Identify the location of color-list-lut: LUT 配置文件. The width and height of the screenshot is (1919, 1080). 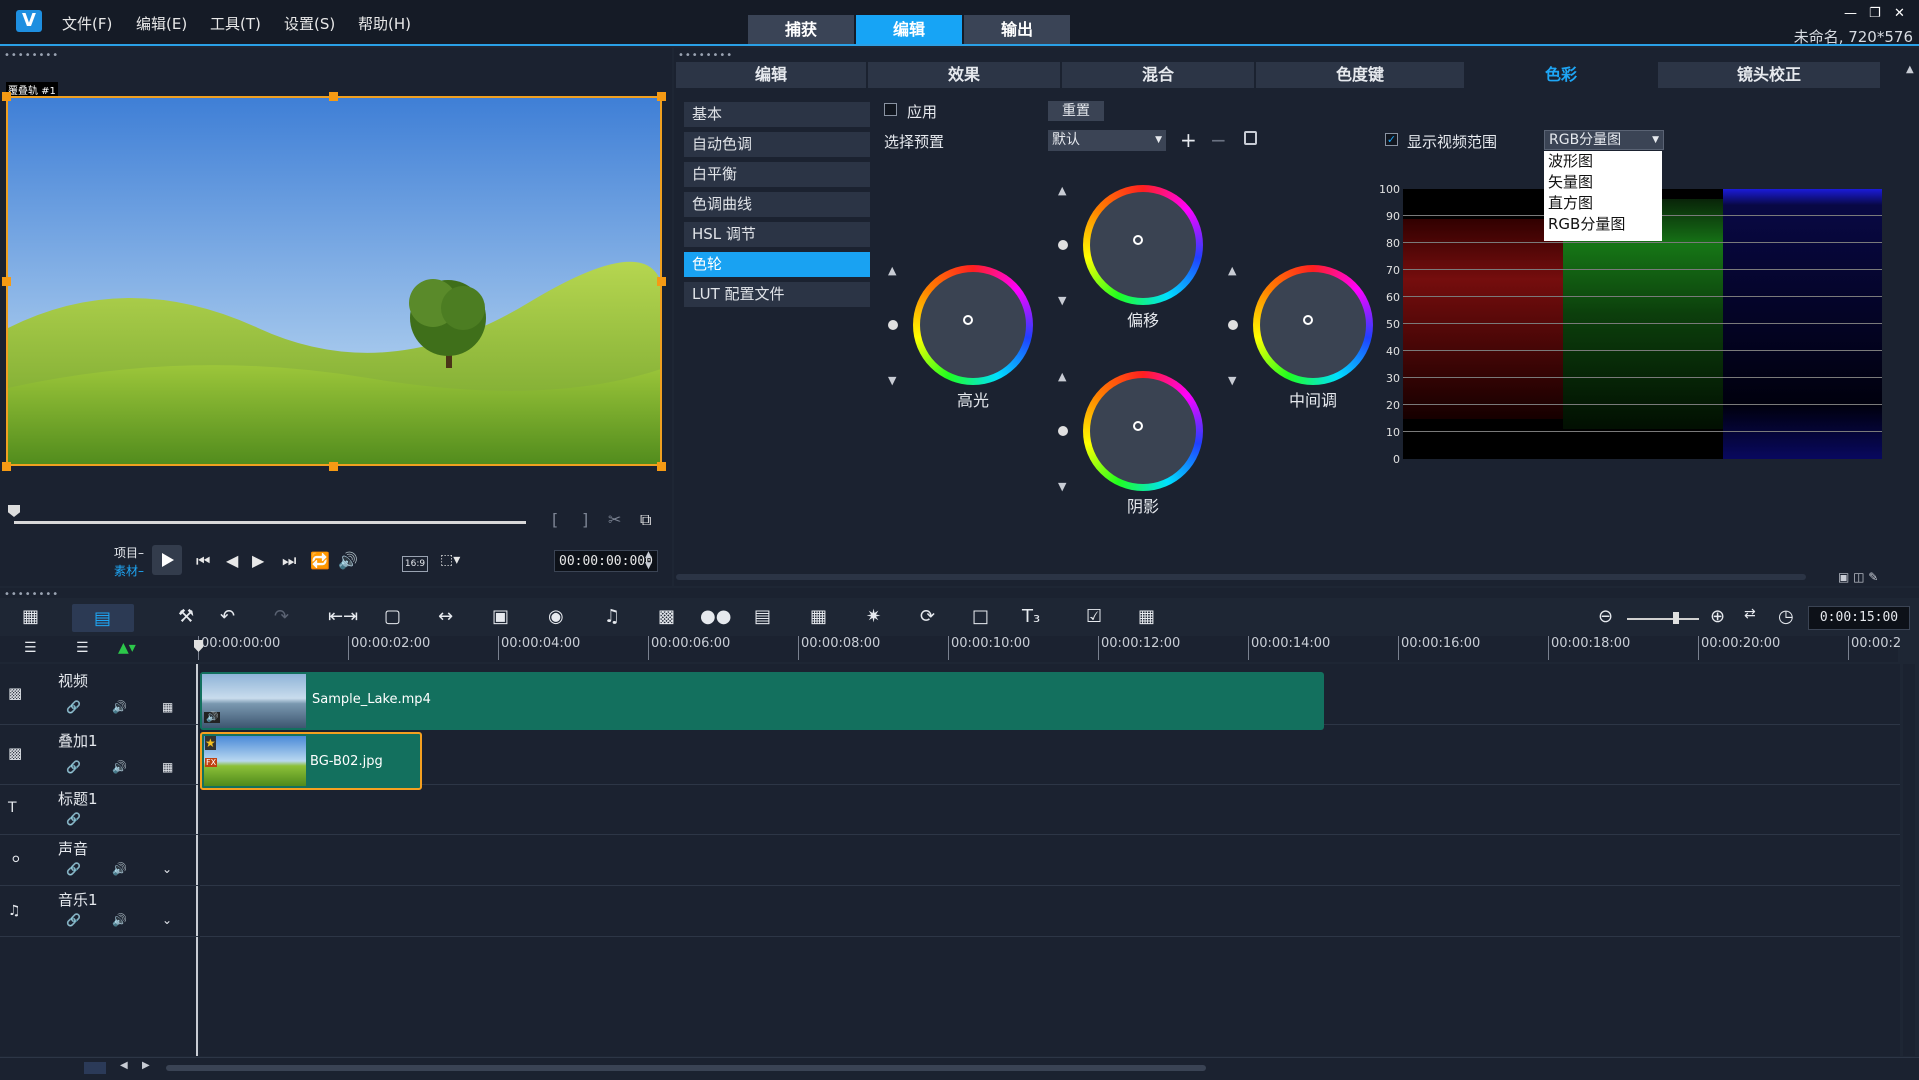
(777, 294).